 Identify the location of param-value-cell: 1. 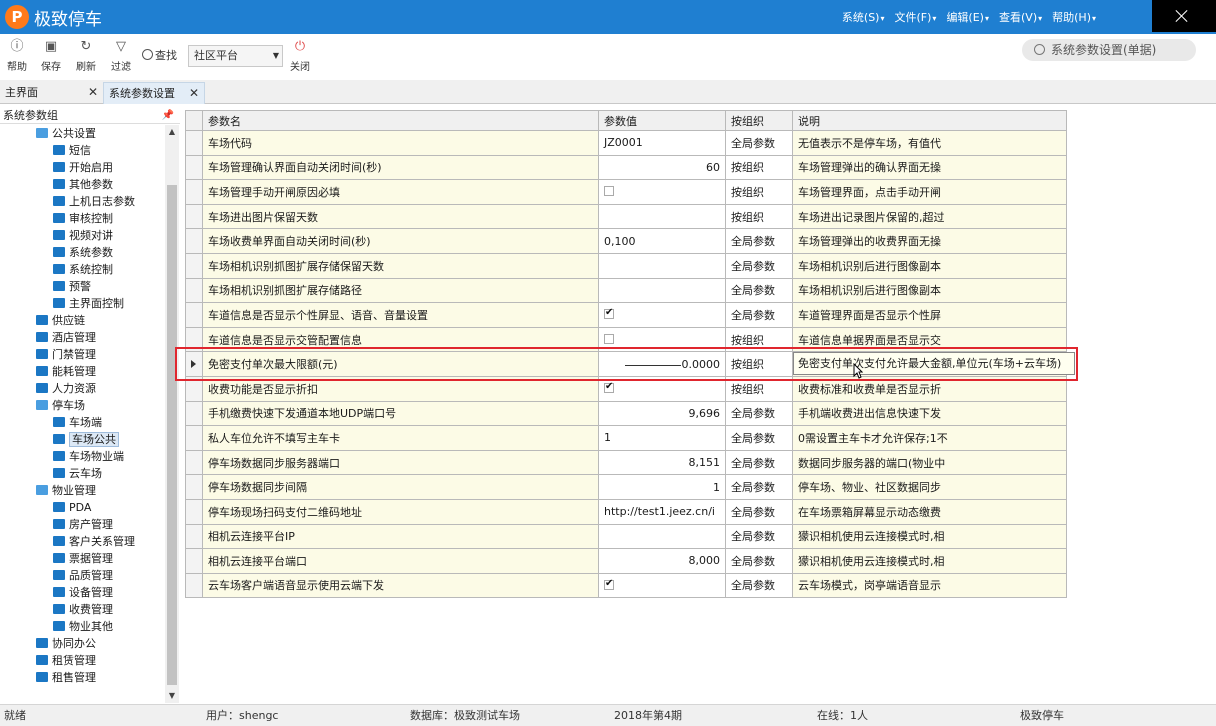
(662, 438).